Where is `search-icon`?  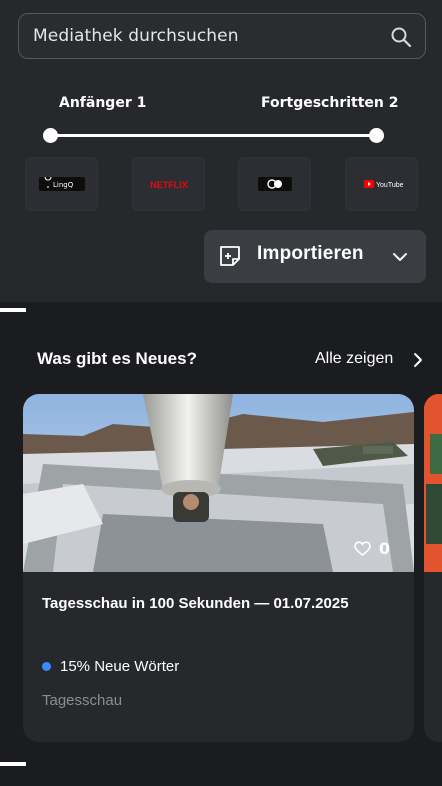 search-icon is located at coordinates (401, 37).